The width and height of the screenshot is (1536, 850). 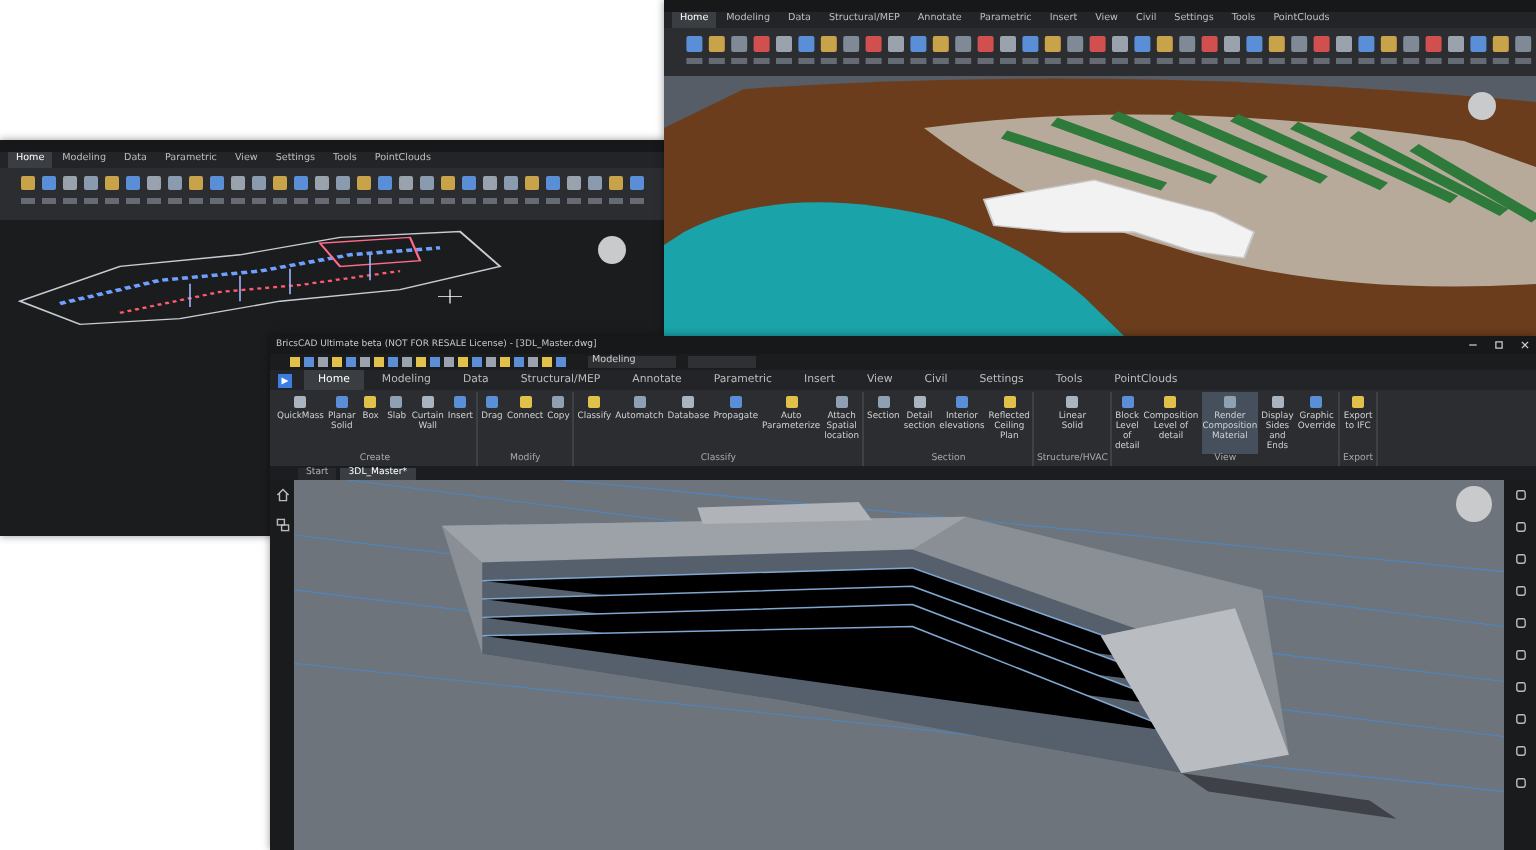 I want to click on minimize-icon, so click(x=1473, y=345).